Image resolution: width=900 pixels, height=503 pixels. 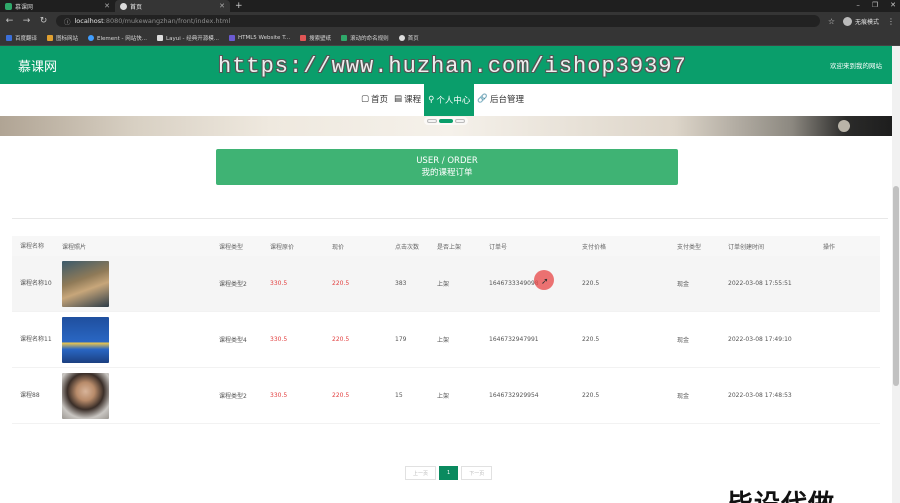 I want to click on menu-label: 后台管理, so click(x=506, y=100).